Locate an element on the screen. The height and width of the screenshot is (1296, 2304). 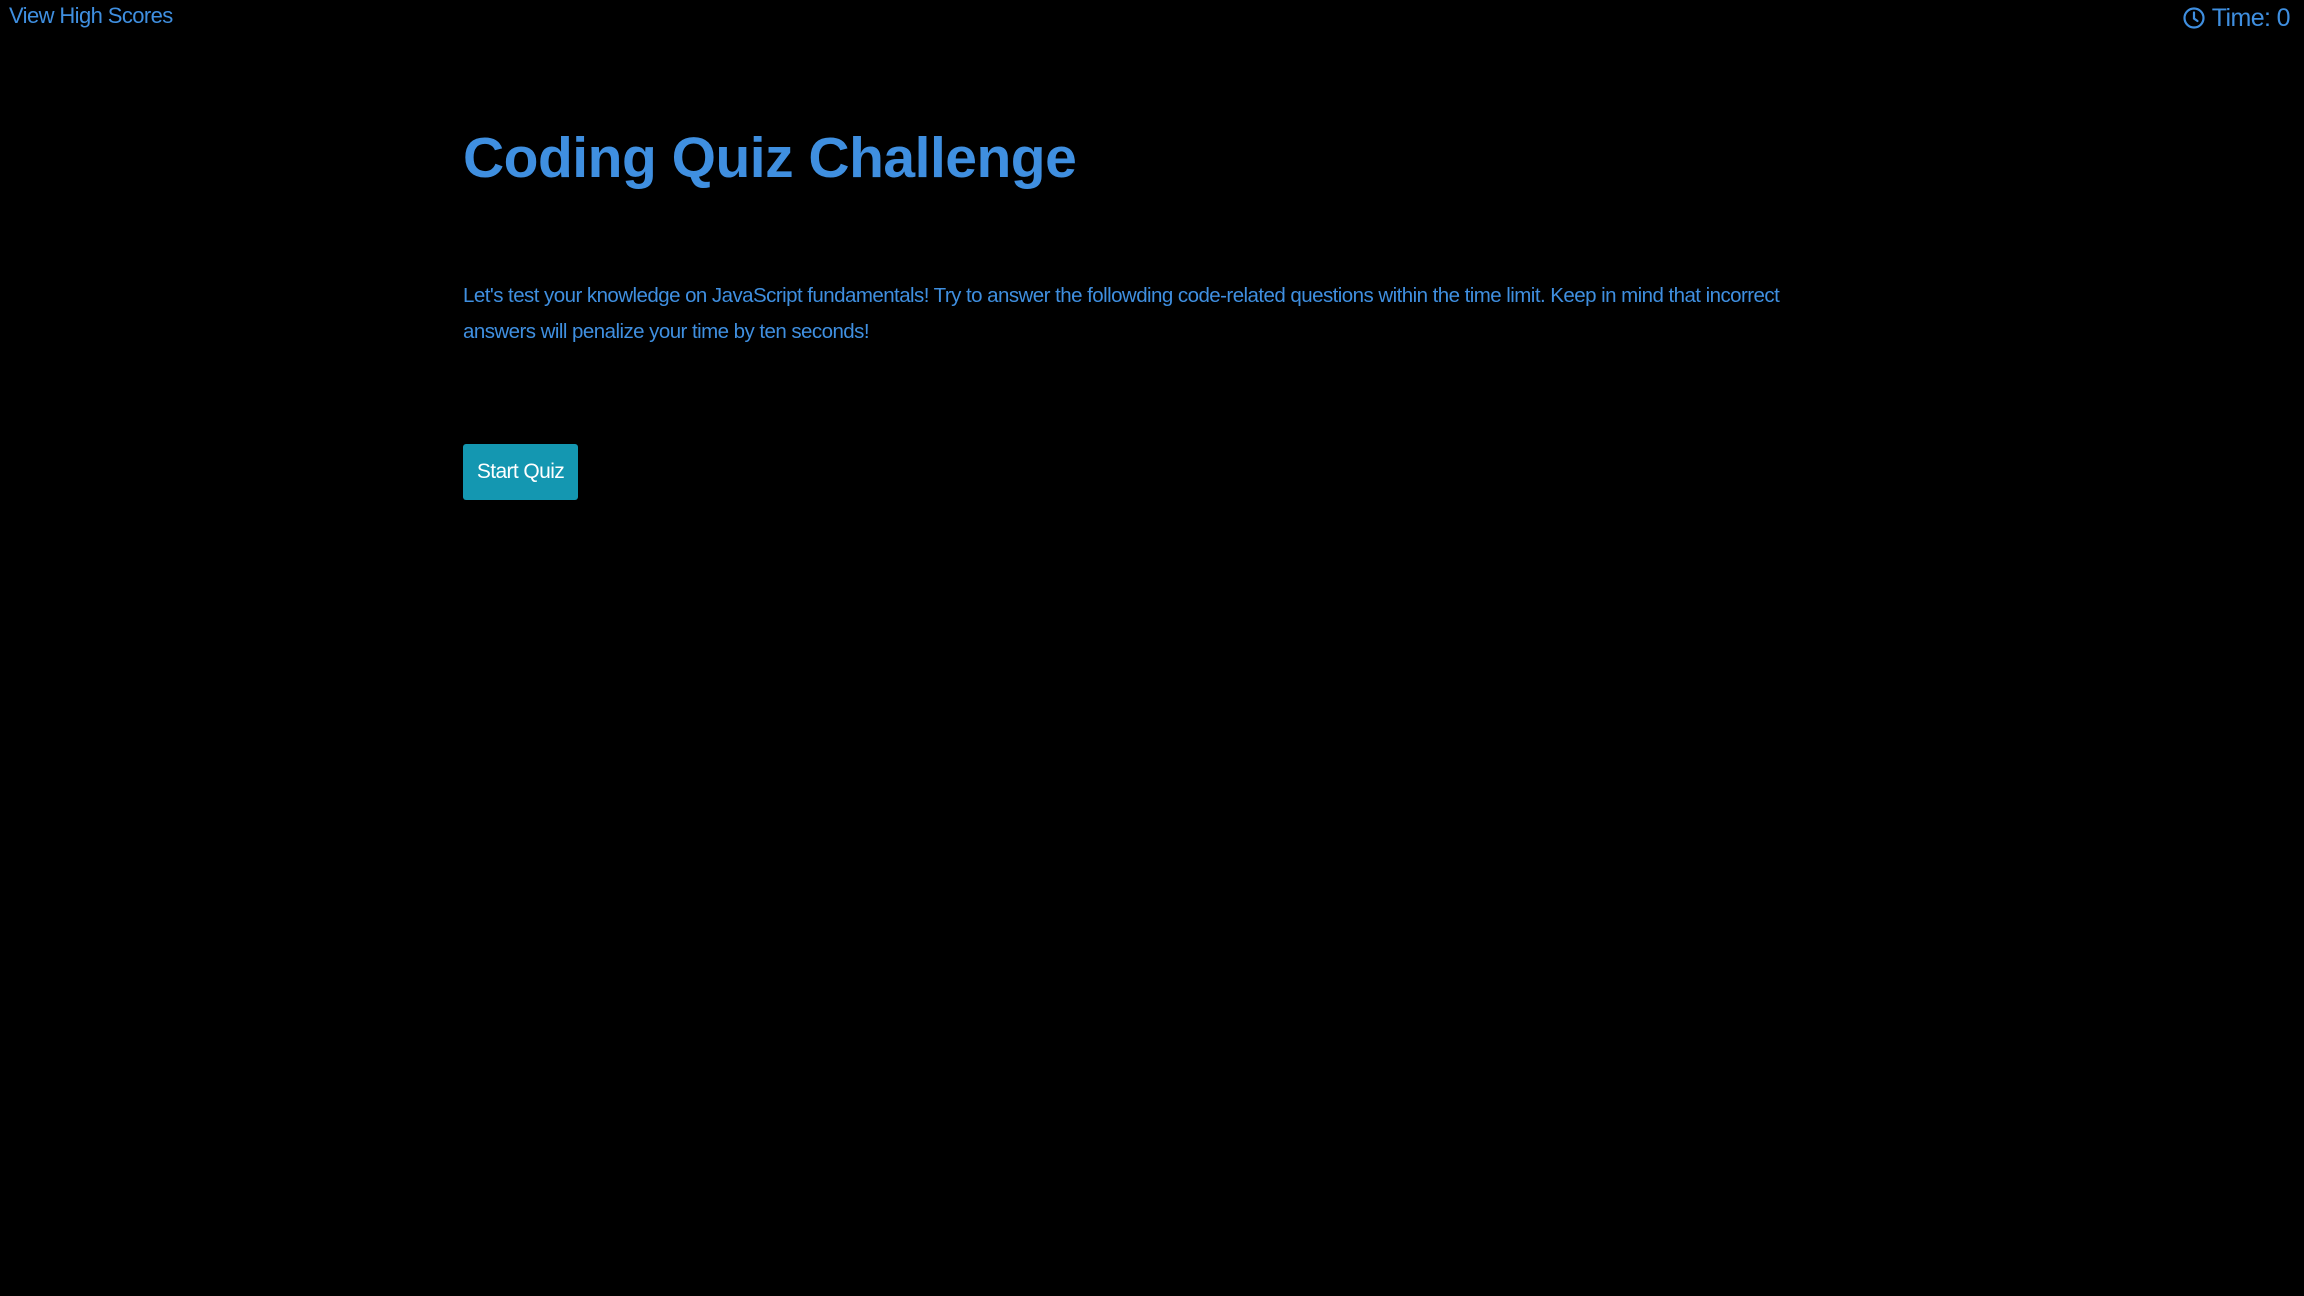
start-quiz-button: Start Quiz is located at coordinates (520, 472).